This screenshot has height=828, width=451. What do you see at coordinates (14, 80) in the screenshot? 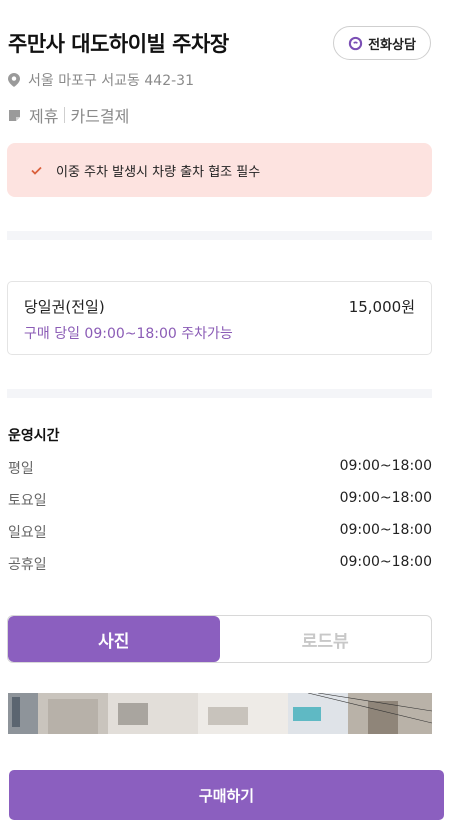
I see `location-pin-icon` at bounding box center [14, 80].